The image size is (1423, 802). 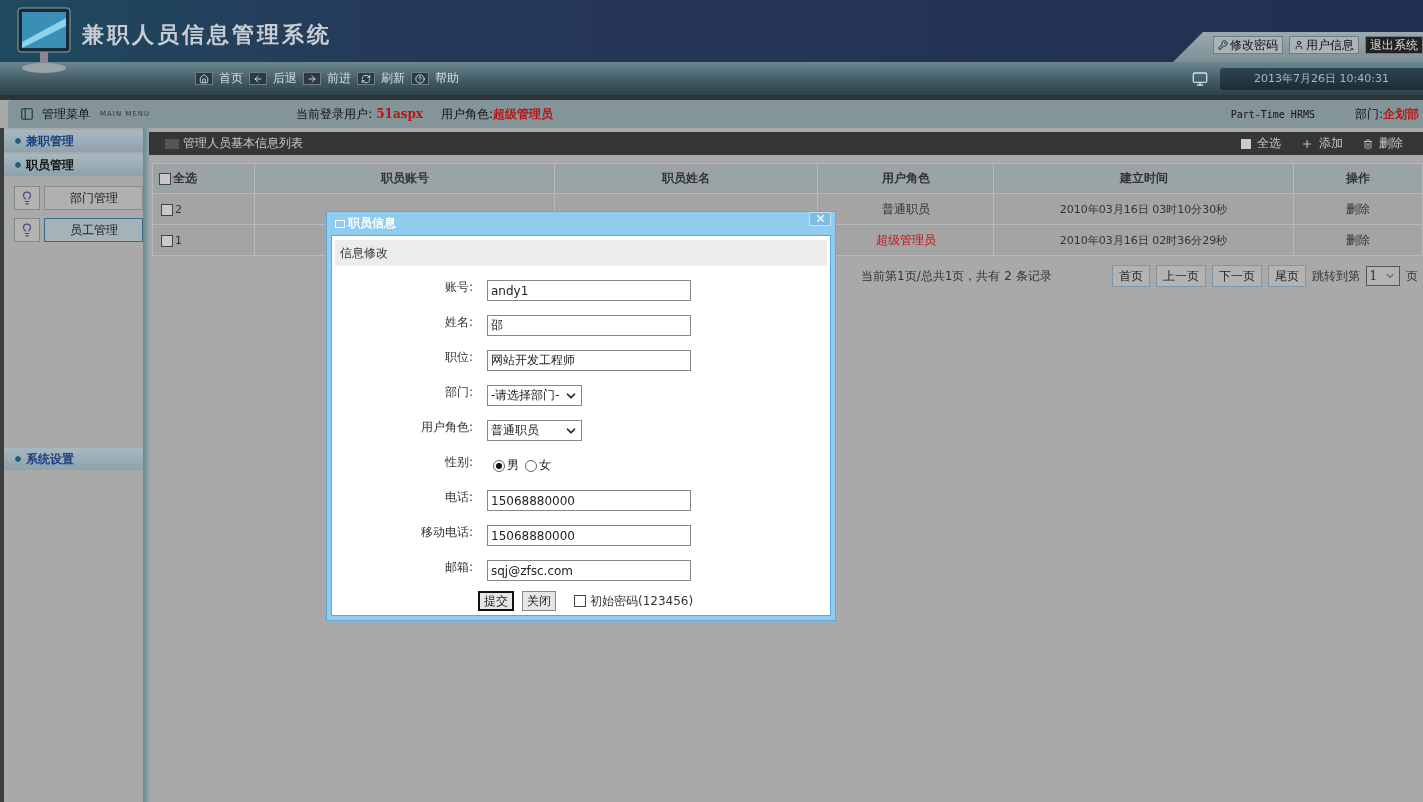 What do you see at coordinates (956, 276) in the screenshot?
I see `page-info: 当前第1页/总共1页，共有 2 条记录` at bounding box center [956, 276].